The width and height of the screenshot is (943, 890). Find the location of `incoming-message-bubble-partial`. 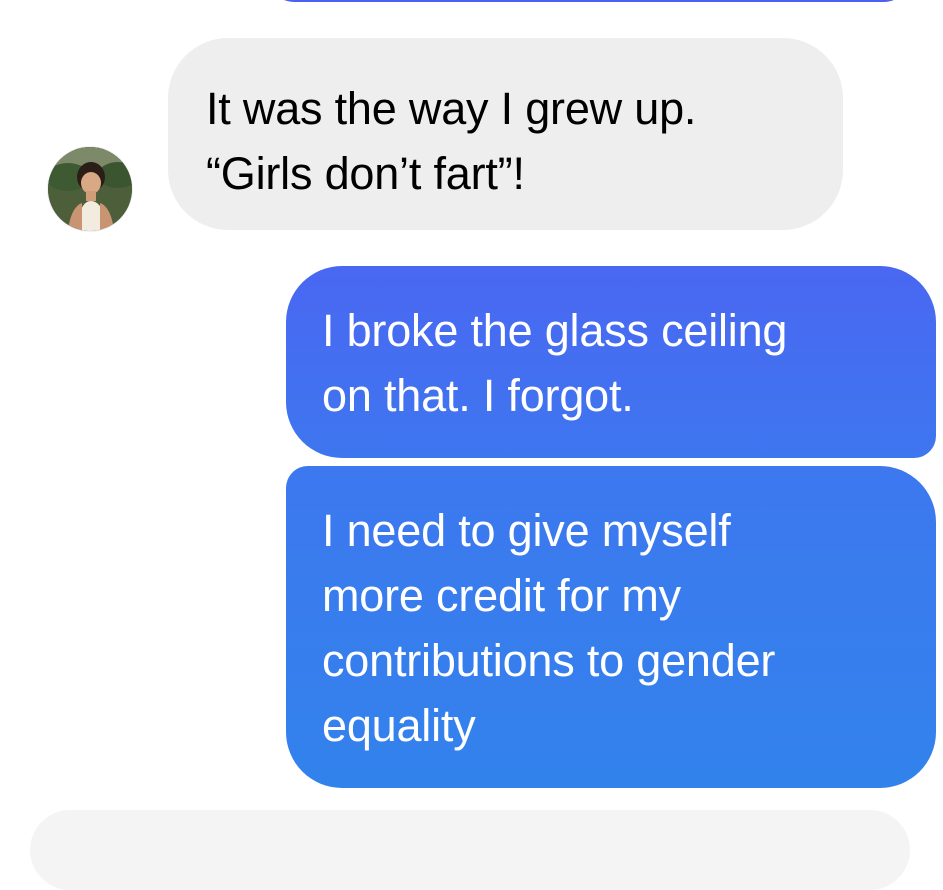

incoming-message-bubble-partial is located at coordinates (470, 850).